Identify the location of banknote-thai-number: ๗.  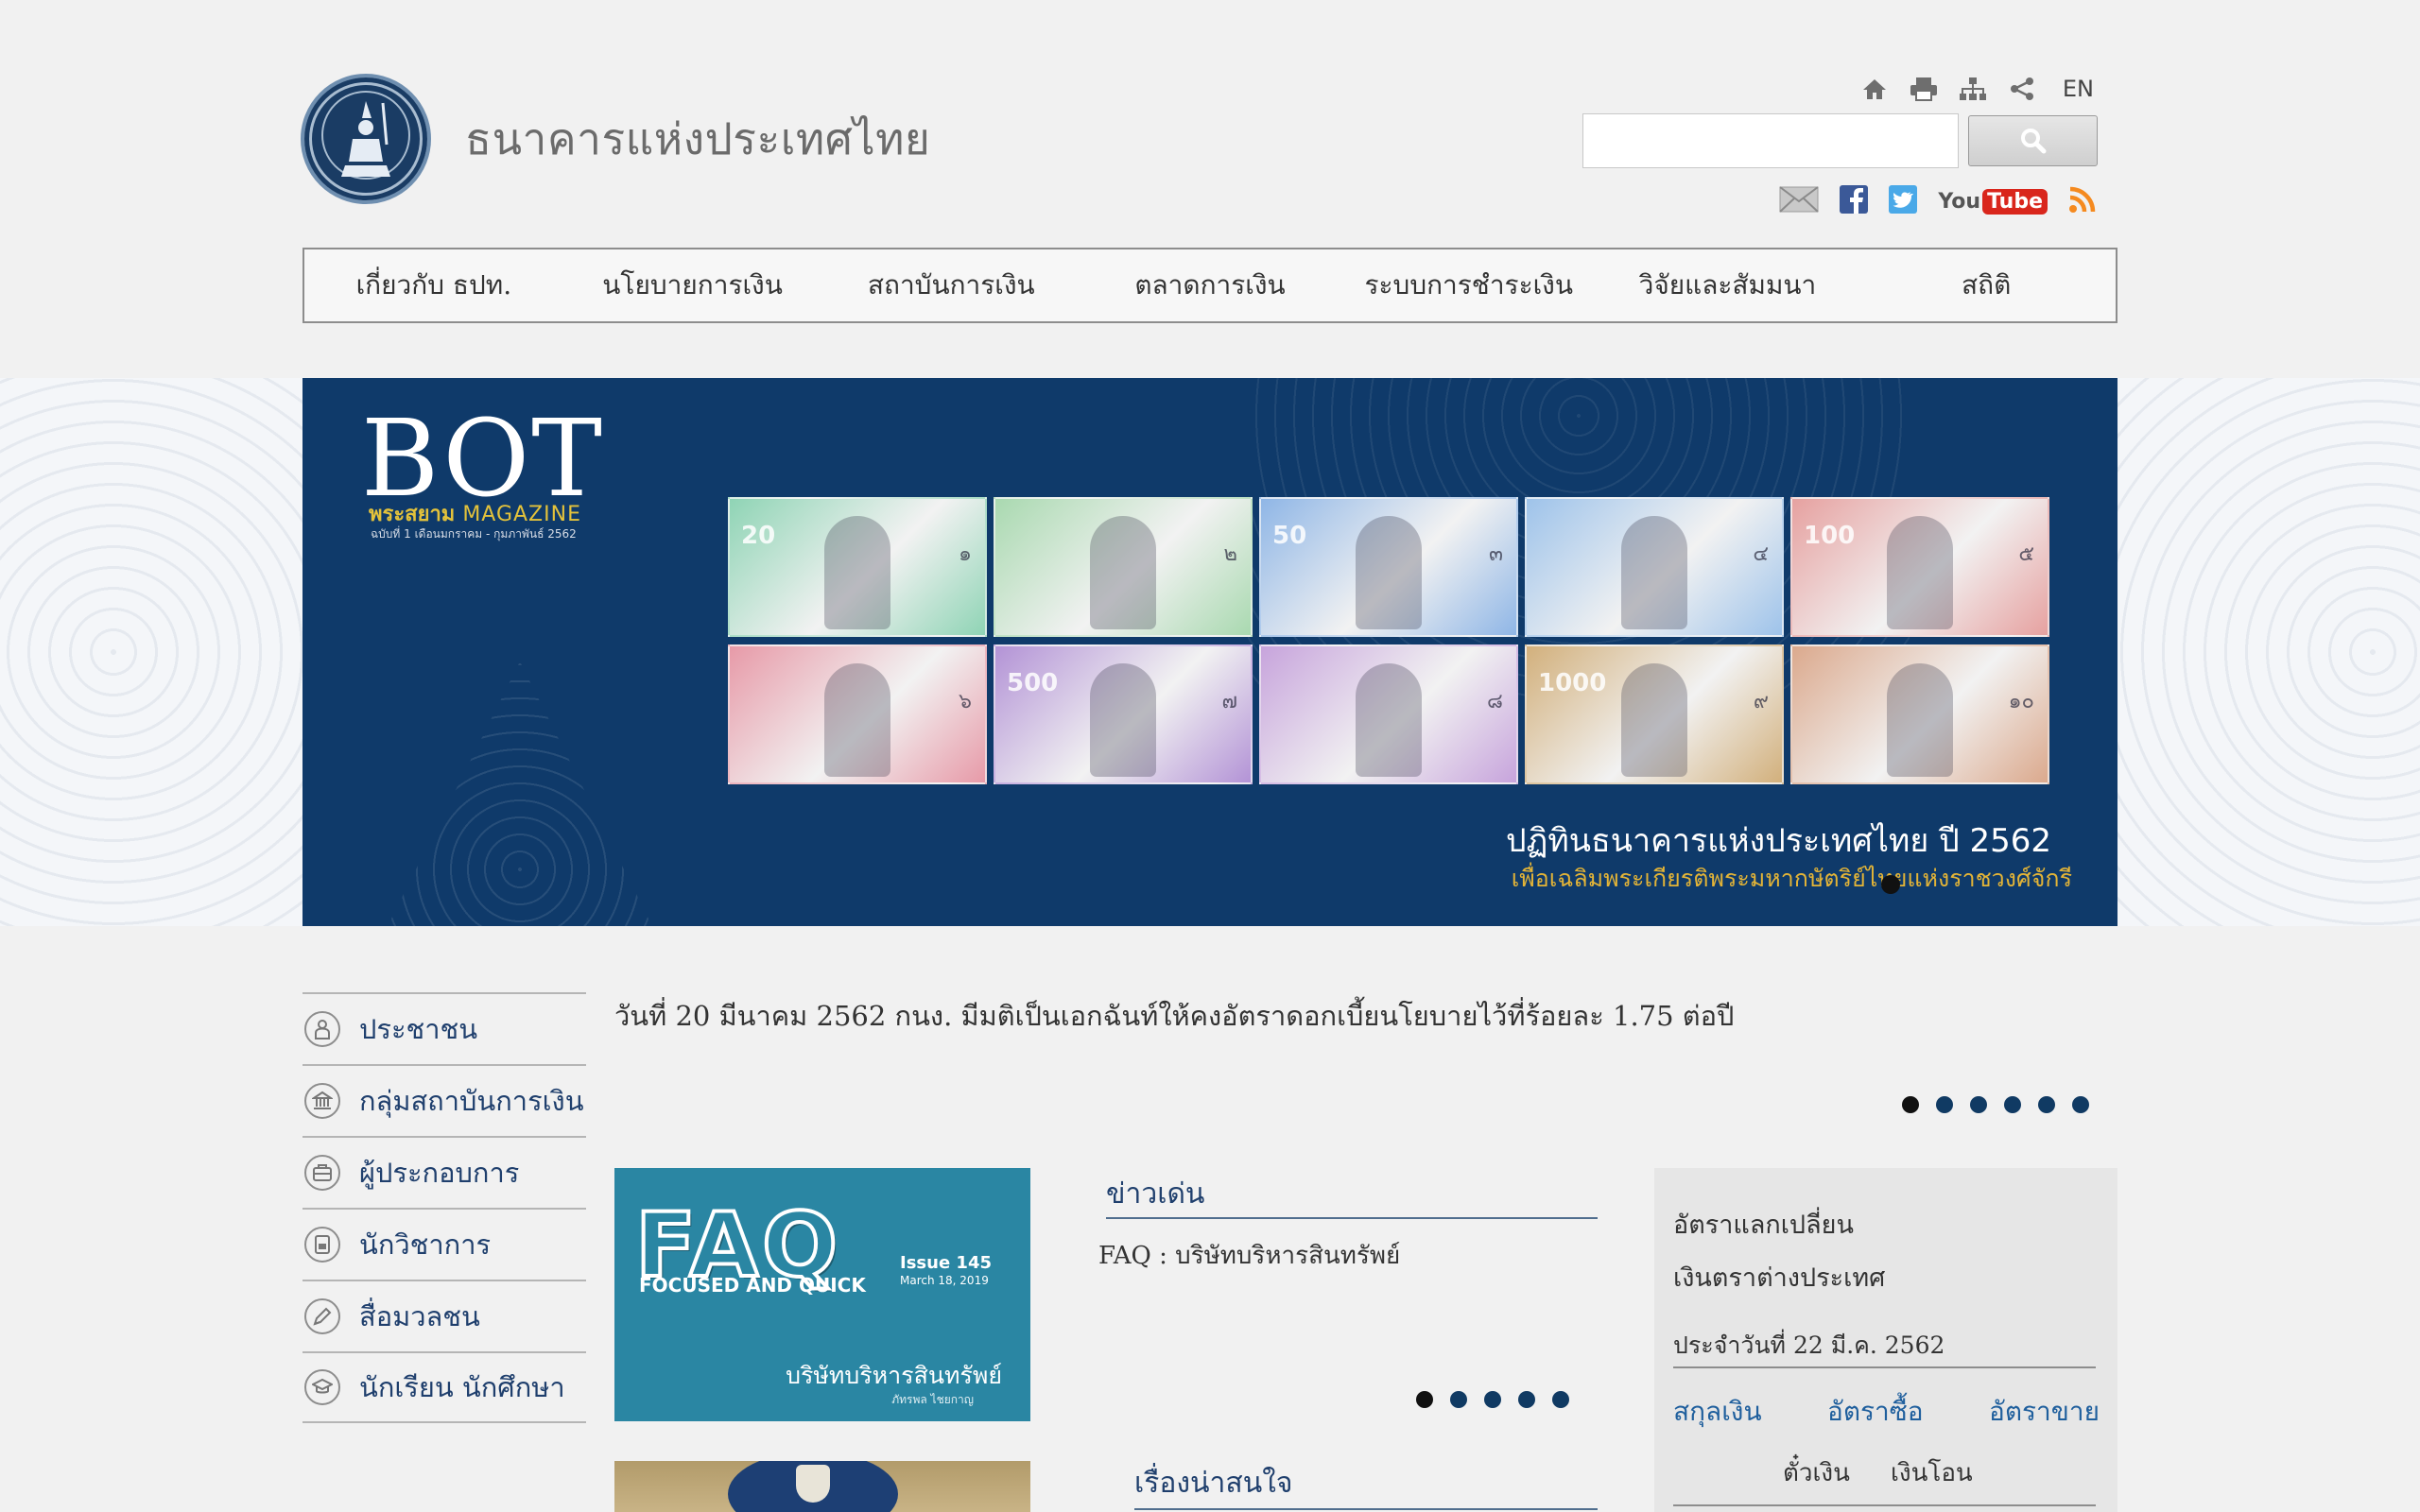
(1229, 701).